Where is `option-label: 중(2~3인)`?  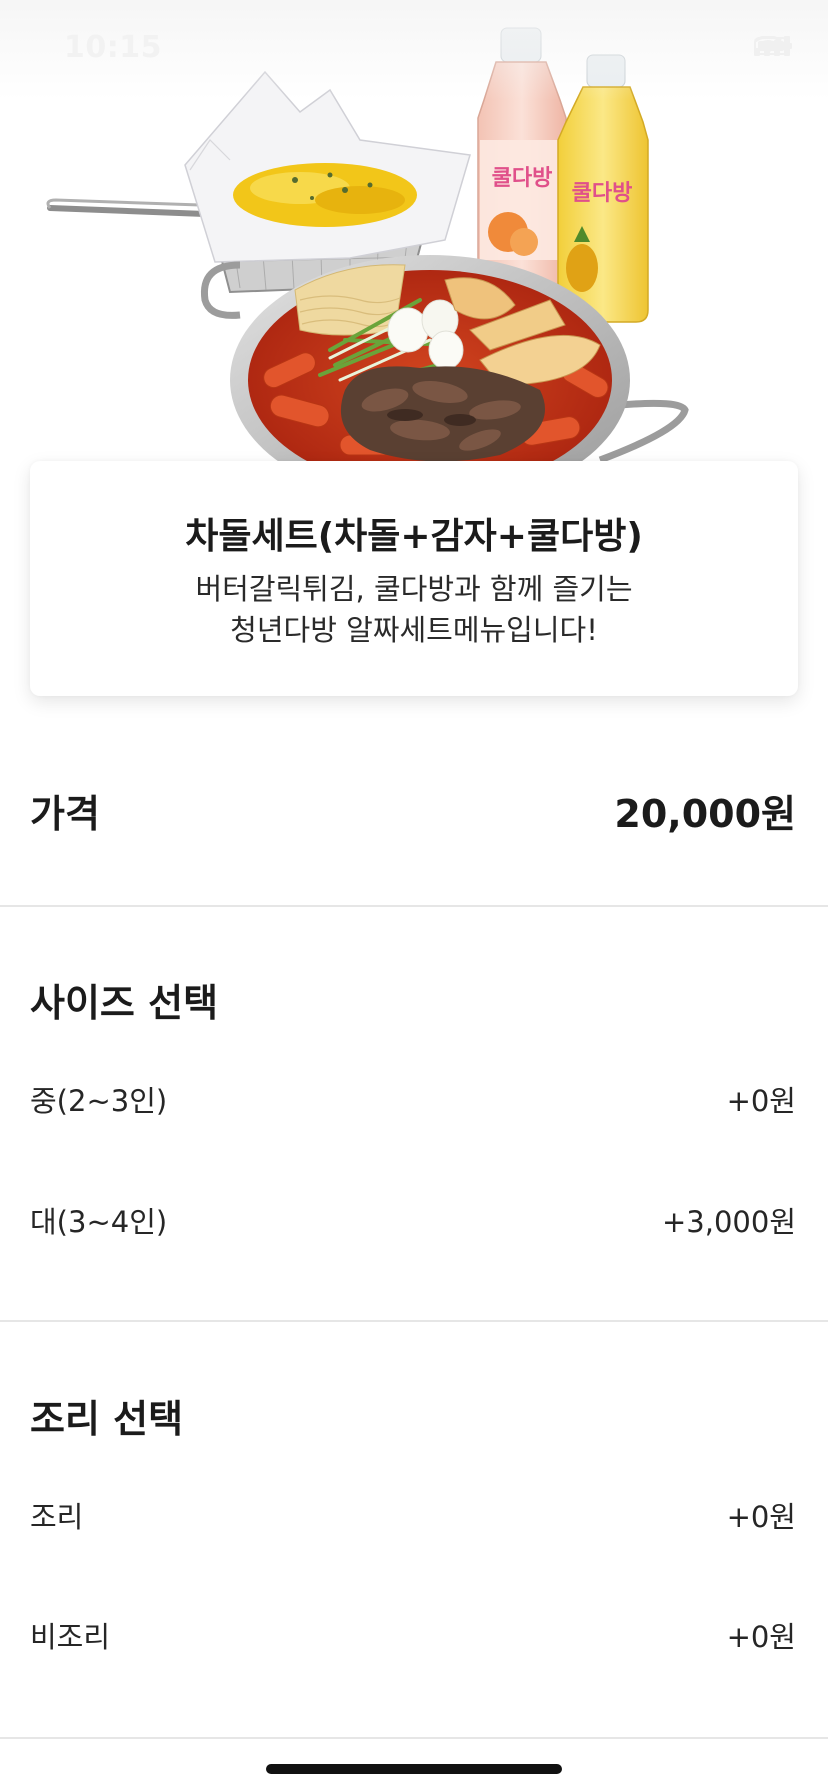
option-label: 중(2~3인) is located at coordinates (99, 1101).